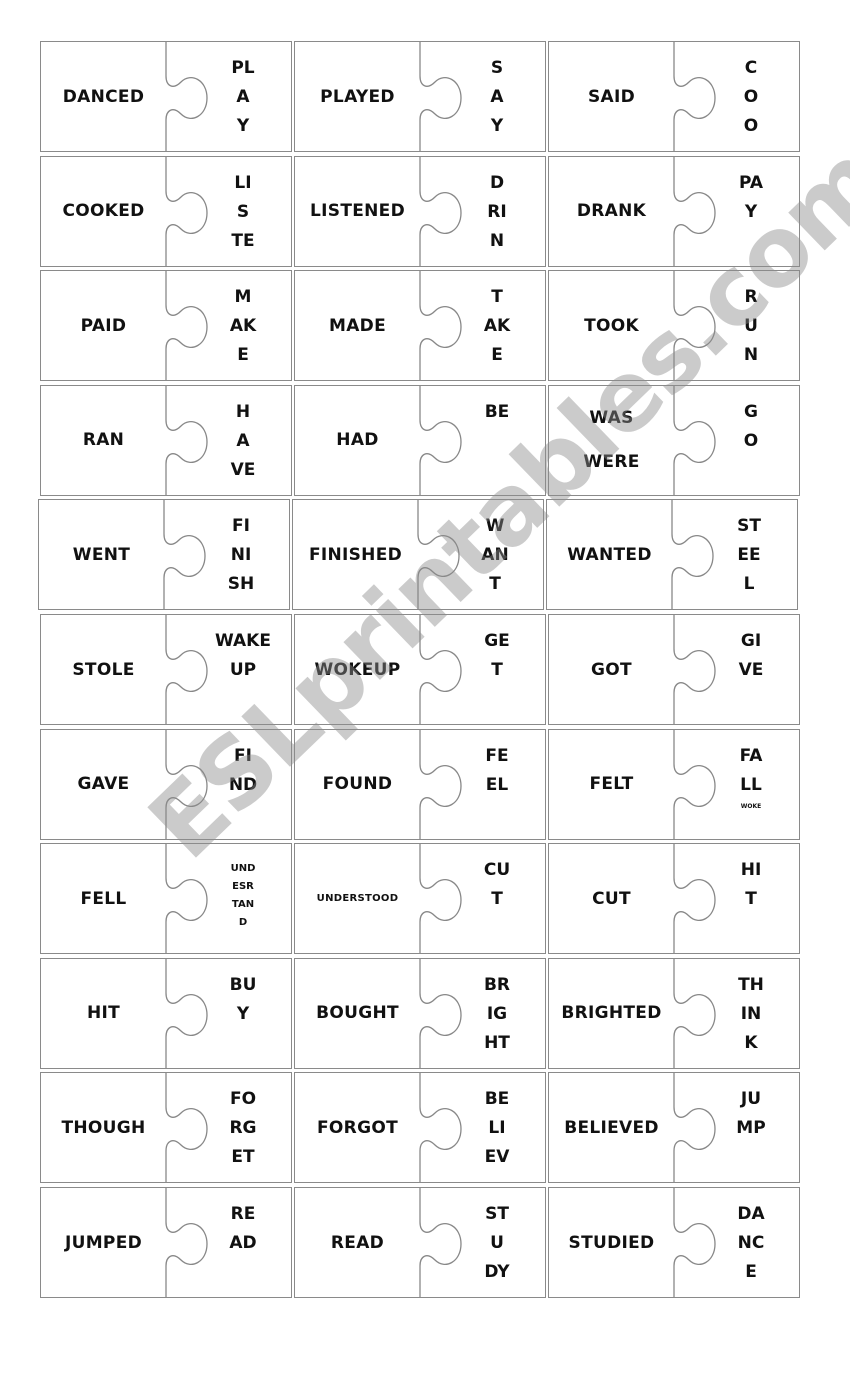 Image resolution: width=850 pixels, height=1400 pixels. What do you see at coordinates (357, 1013) in the screenshot?
I see `past-tense-word: BOUGHT` at bounding box center [357, 1013].